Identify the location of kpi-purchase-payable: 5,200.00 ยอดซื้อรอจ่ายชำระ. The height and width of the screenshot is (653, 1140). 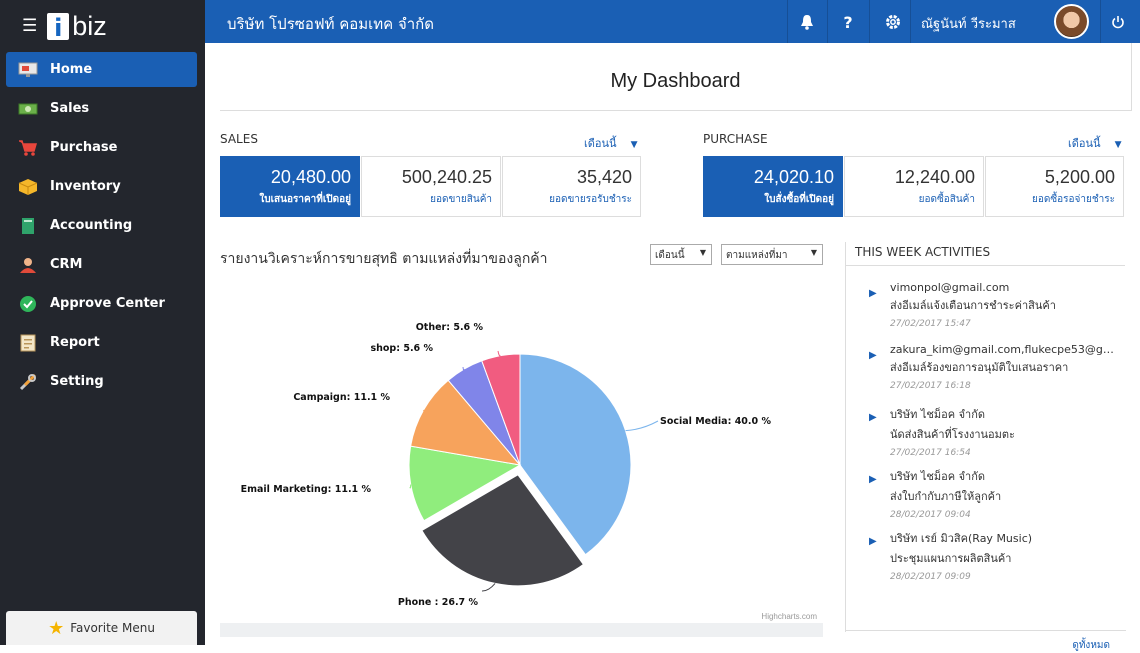
(1054, 186).